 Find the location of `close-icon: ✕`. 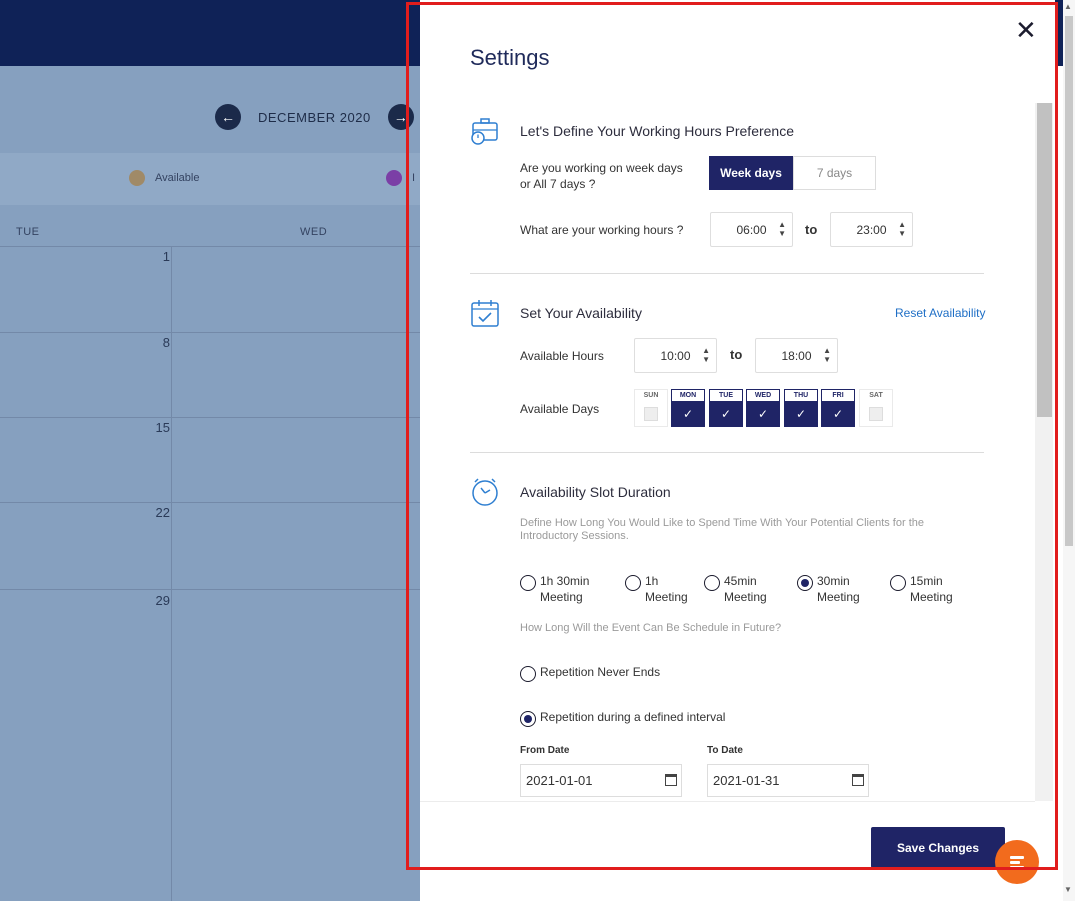

close-icon: ✕ is located at coordinates (1026, 30).